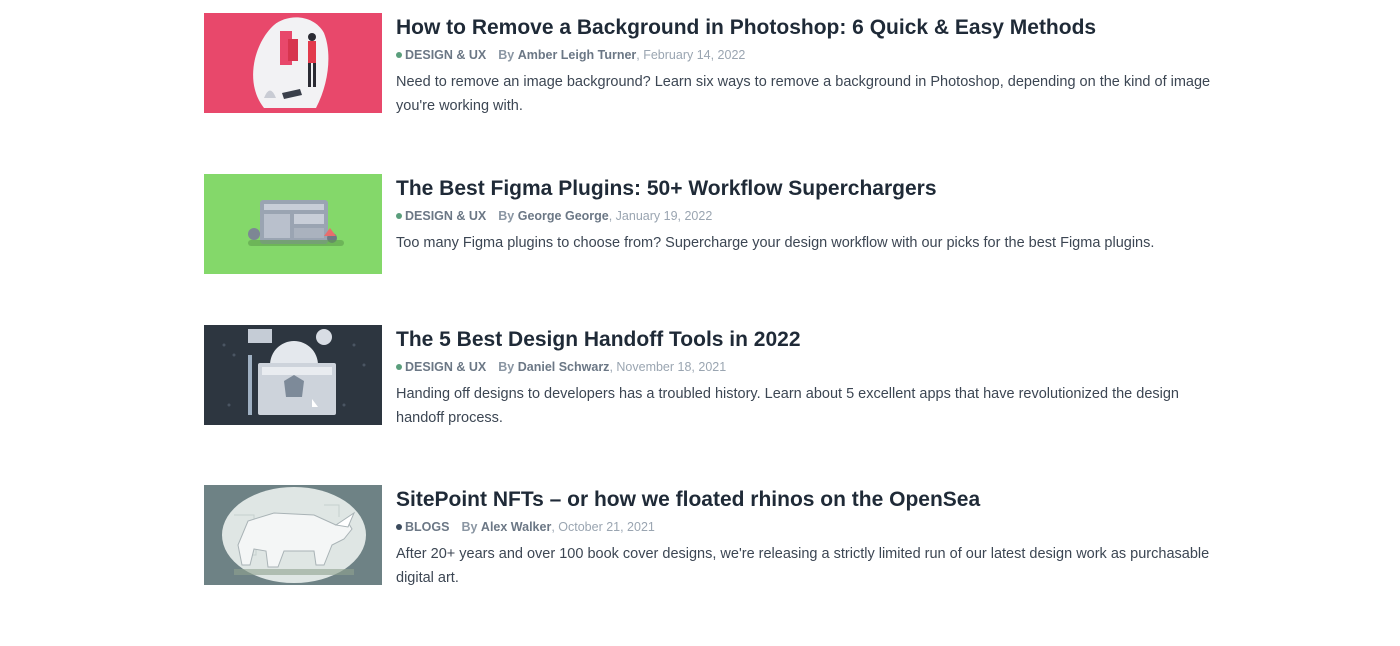  Describe the element at coordinates (564, 367) in the screenshot. I see `author-link: Daniel Schwarz` at that location.